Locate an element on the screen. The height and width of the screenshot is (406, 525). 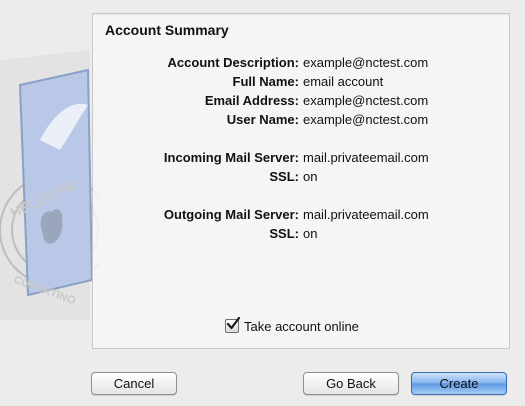
row-user-name: User Name: example@nctest.com is located at coordinates (301, 121).